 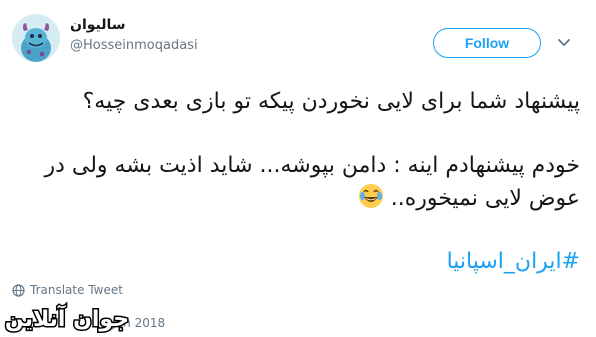 What do you see at coordinates (300, 262) in the screenshot?
I see `hashtag-link: #ایران_اسپانیا` at bounding box center [300, 262].